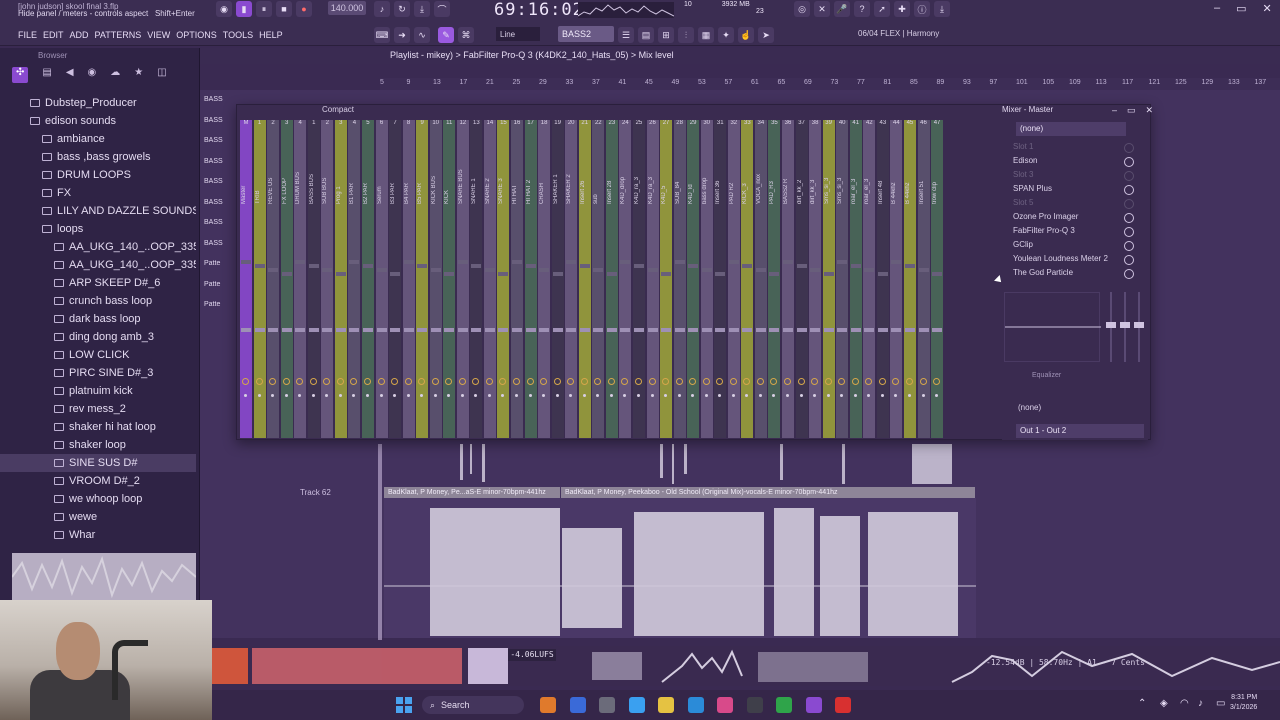 The width and height of the screenshot is (1280, 720). I want to click on track-header: BASS, so click(213, 181).